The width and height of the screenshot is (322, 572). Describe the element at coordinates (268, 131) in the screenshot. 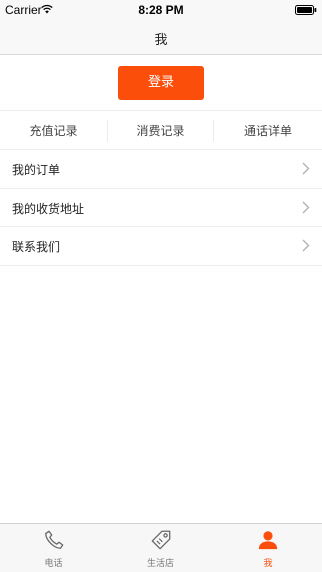

I see `call-details-button: 通话详单` at that location.